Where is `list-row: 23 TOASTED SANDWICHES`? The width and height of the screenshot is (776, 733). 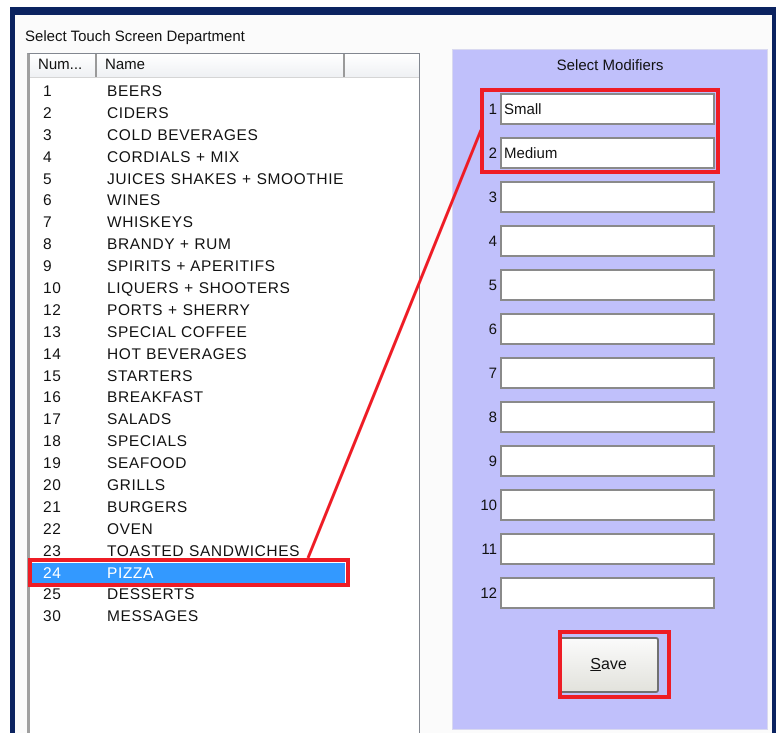 list-row: 23 TOASTED SANDWICHES is located at coordinates (187, 551).